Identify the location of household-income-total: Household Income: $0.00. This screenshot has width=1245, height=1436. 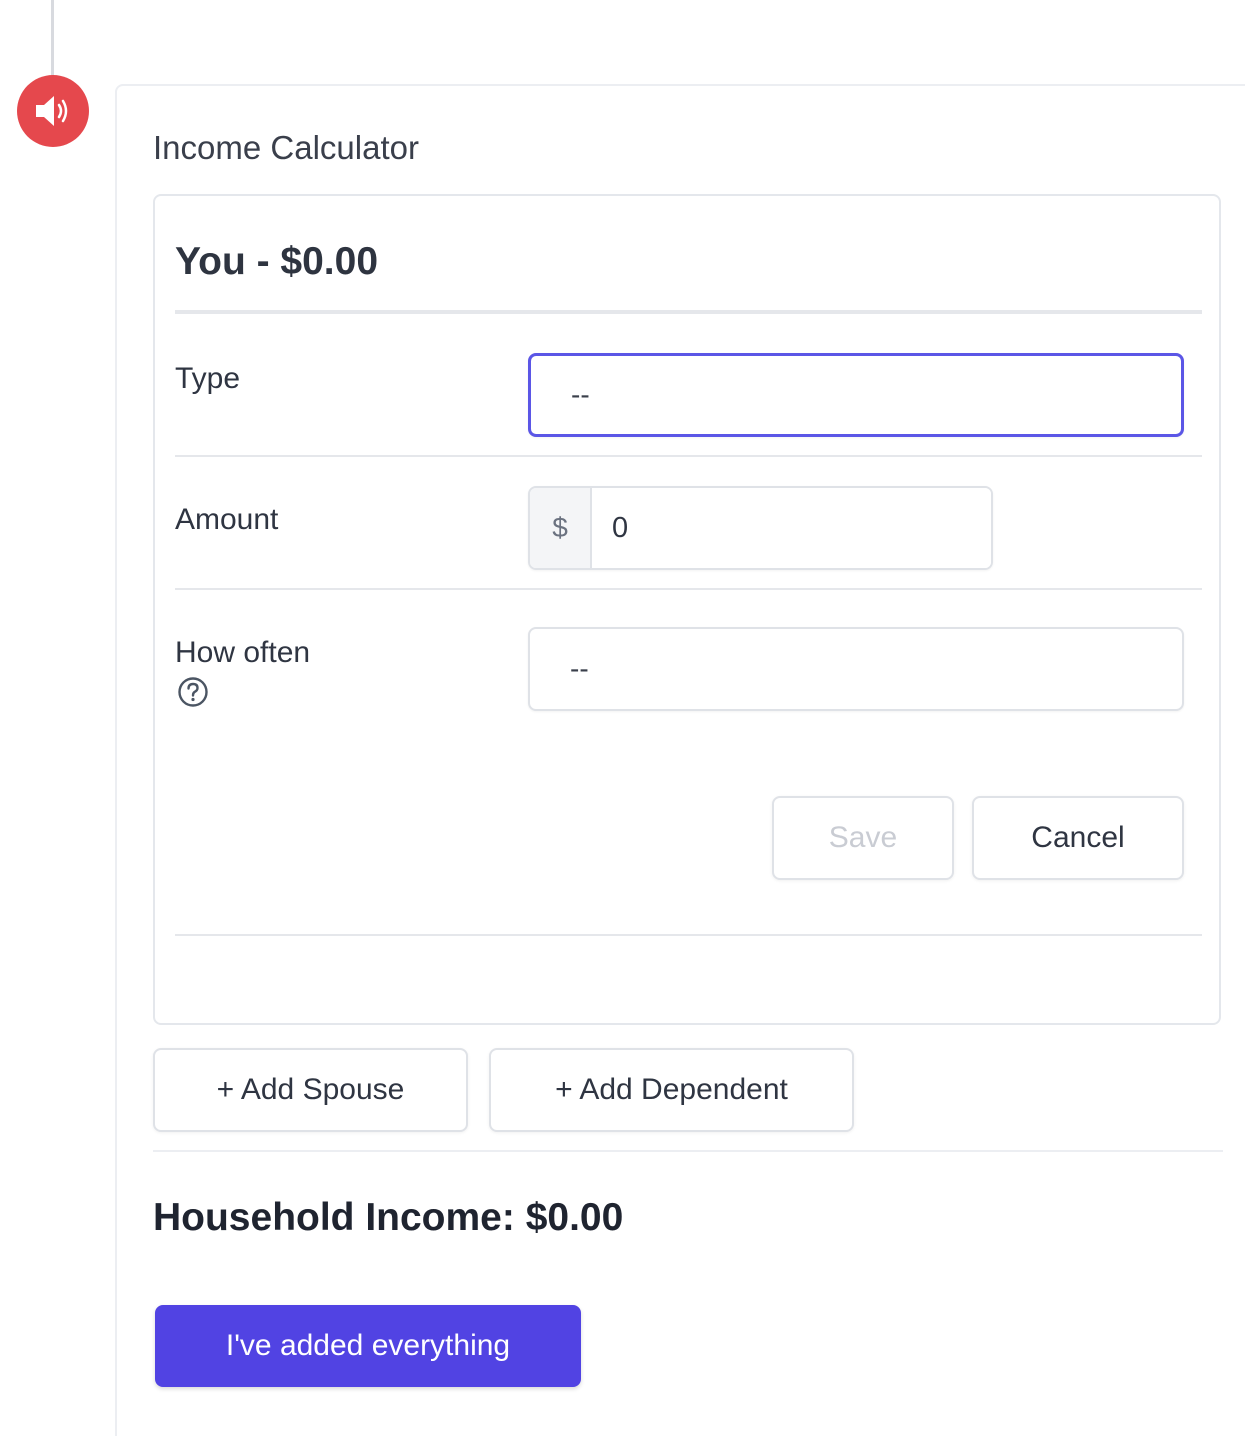
(388, 1217).